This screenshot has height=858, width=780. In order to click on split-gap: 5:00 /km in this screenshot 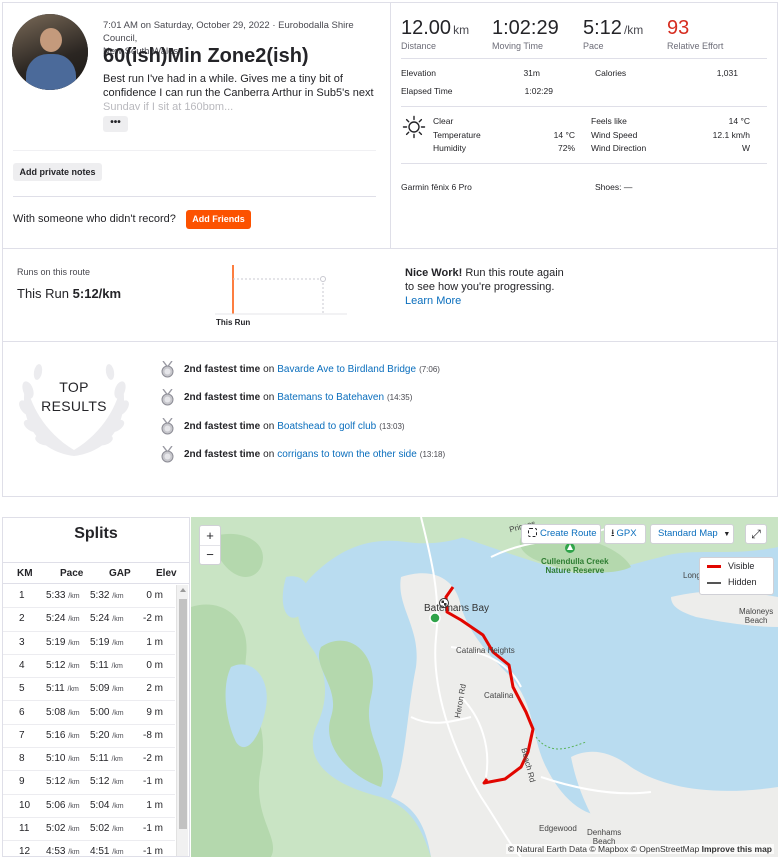, I will do `click(107, 712)`.